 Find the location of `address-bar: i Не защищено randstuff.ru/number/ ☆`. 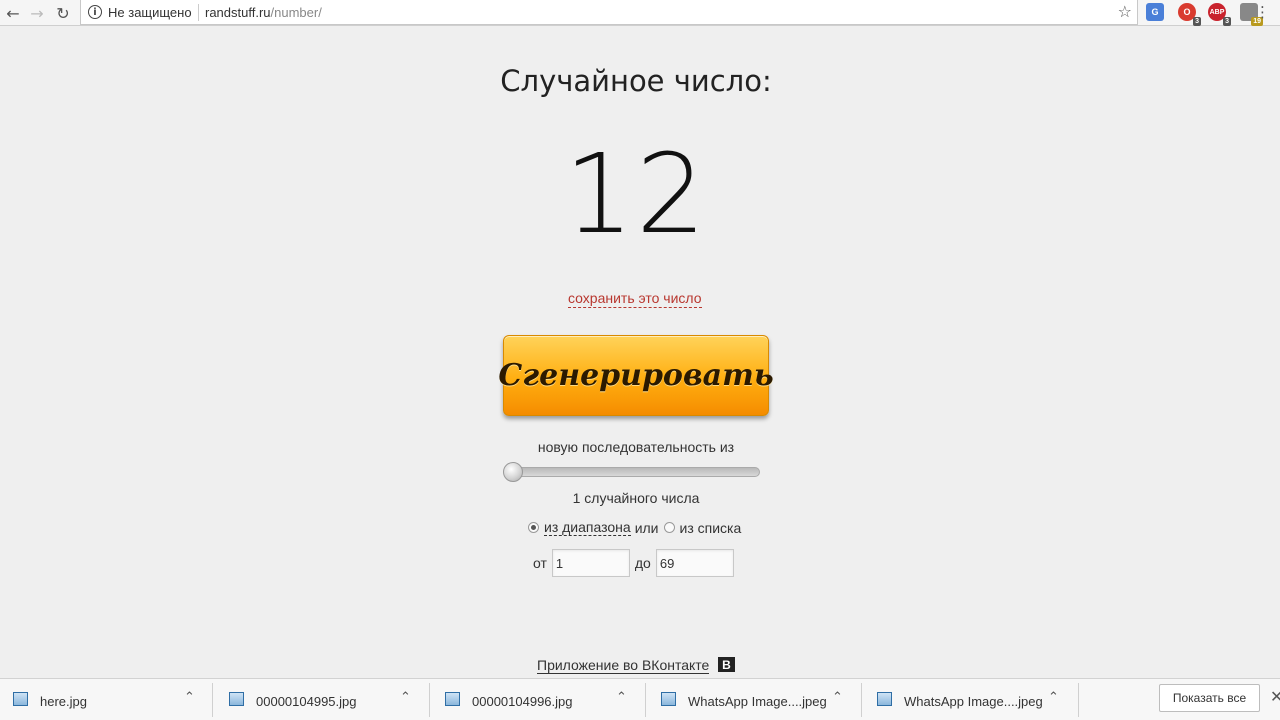

address-bar: i Не защищено randstuff.ru/number/ ☆ is located at coordinates (609, 12).